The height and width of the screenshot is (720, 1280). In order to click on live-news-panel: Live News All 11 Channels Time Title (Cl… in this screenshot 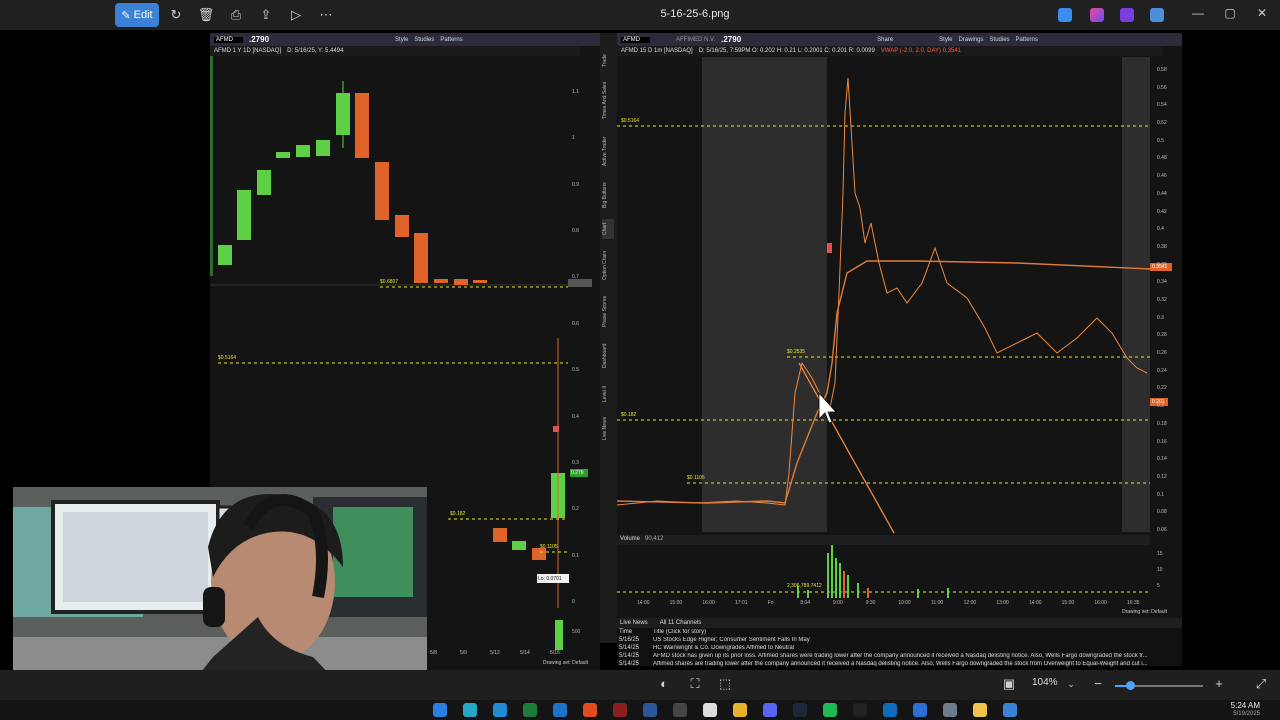, I will do `click(899, 643)`.